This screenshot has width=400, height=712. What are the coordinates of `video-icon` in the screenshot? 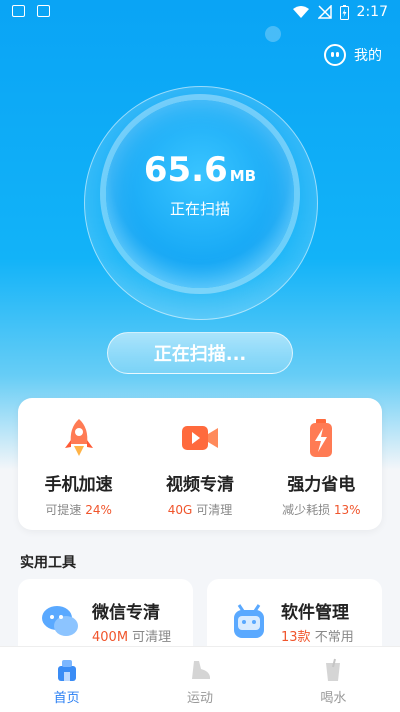 It's located at (199, 438).